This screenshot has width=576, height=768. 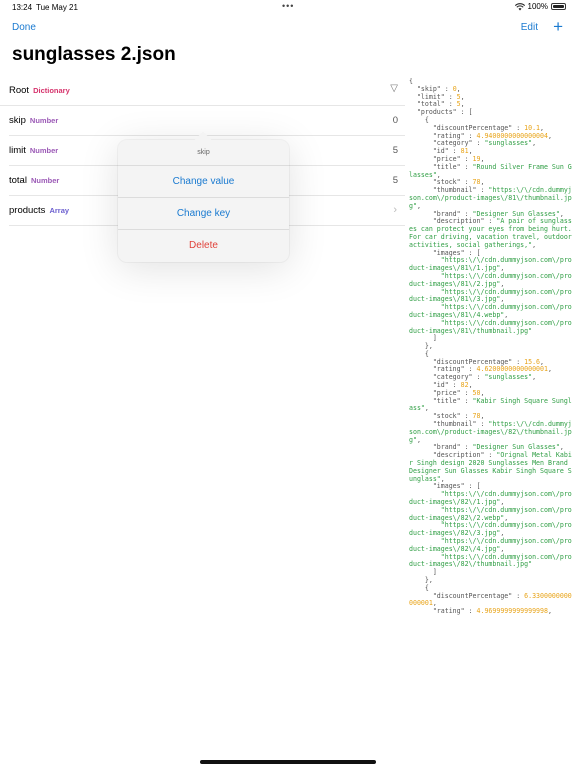 What do you see at coordinates (17, 120) in the screenshot?
I see `key-label: skip` at bounding box center [17, 120].